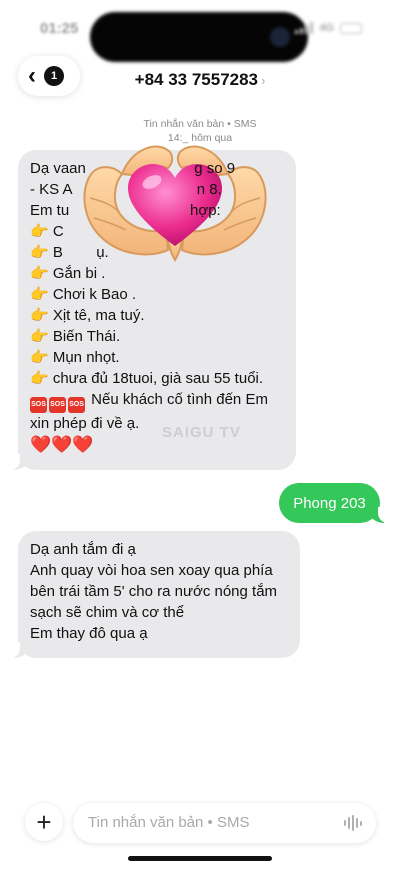 The width and height of the screenshot is (400, 869). What do you see at coordinates (69, 252) in the screenshot?
I see `message-line: 👉 B ụ.` at bounding box center [69, 252].